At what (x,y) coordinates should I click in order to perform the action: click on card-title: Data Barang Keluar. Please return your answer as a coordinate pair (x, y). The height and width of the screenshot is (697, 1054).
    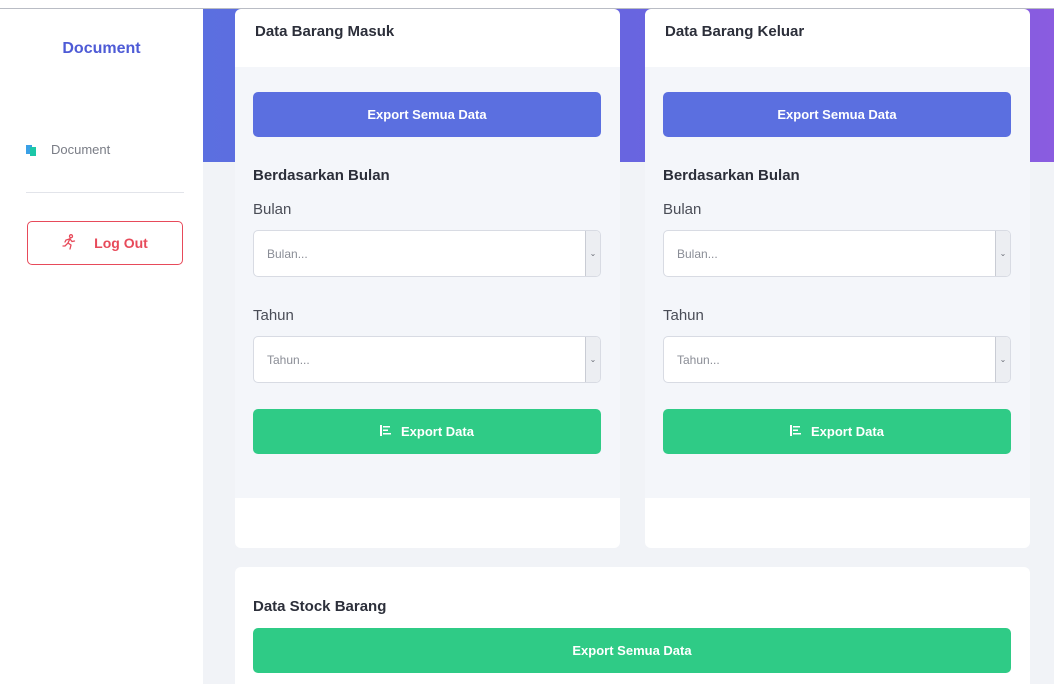
    Looking at the image, I should click on (735, 31).